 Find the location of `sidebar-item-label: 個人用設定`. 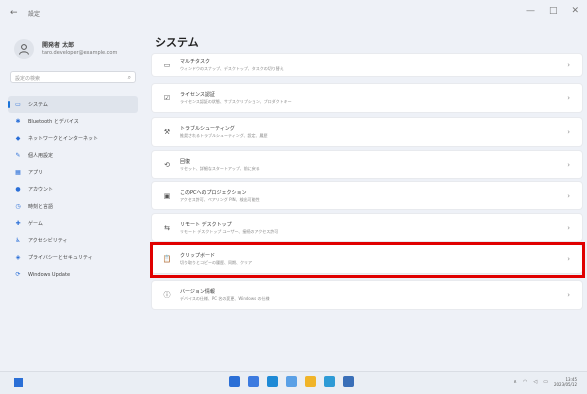

sidebar-item-label: 個人用設定 is located at coordinates (41, 156).